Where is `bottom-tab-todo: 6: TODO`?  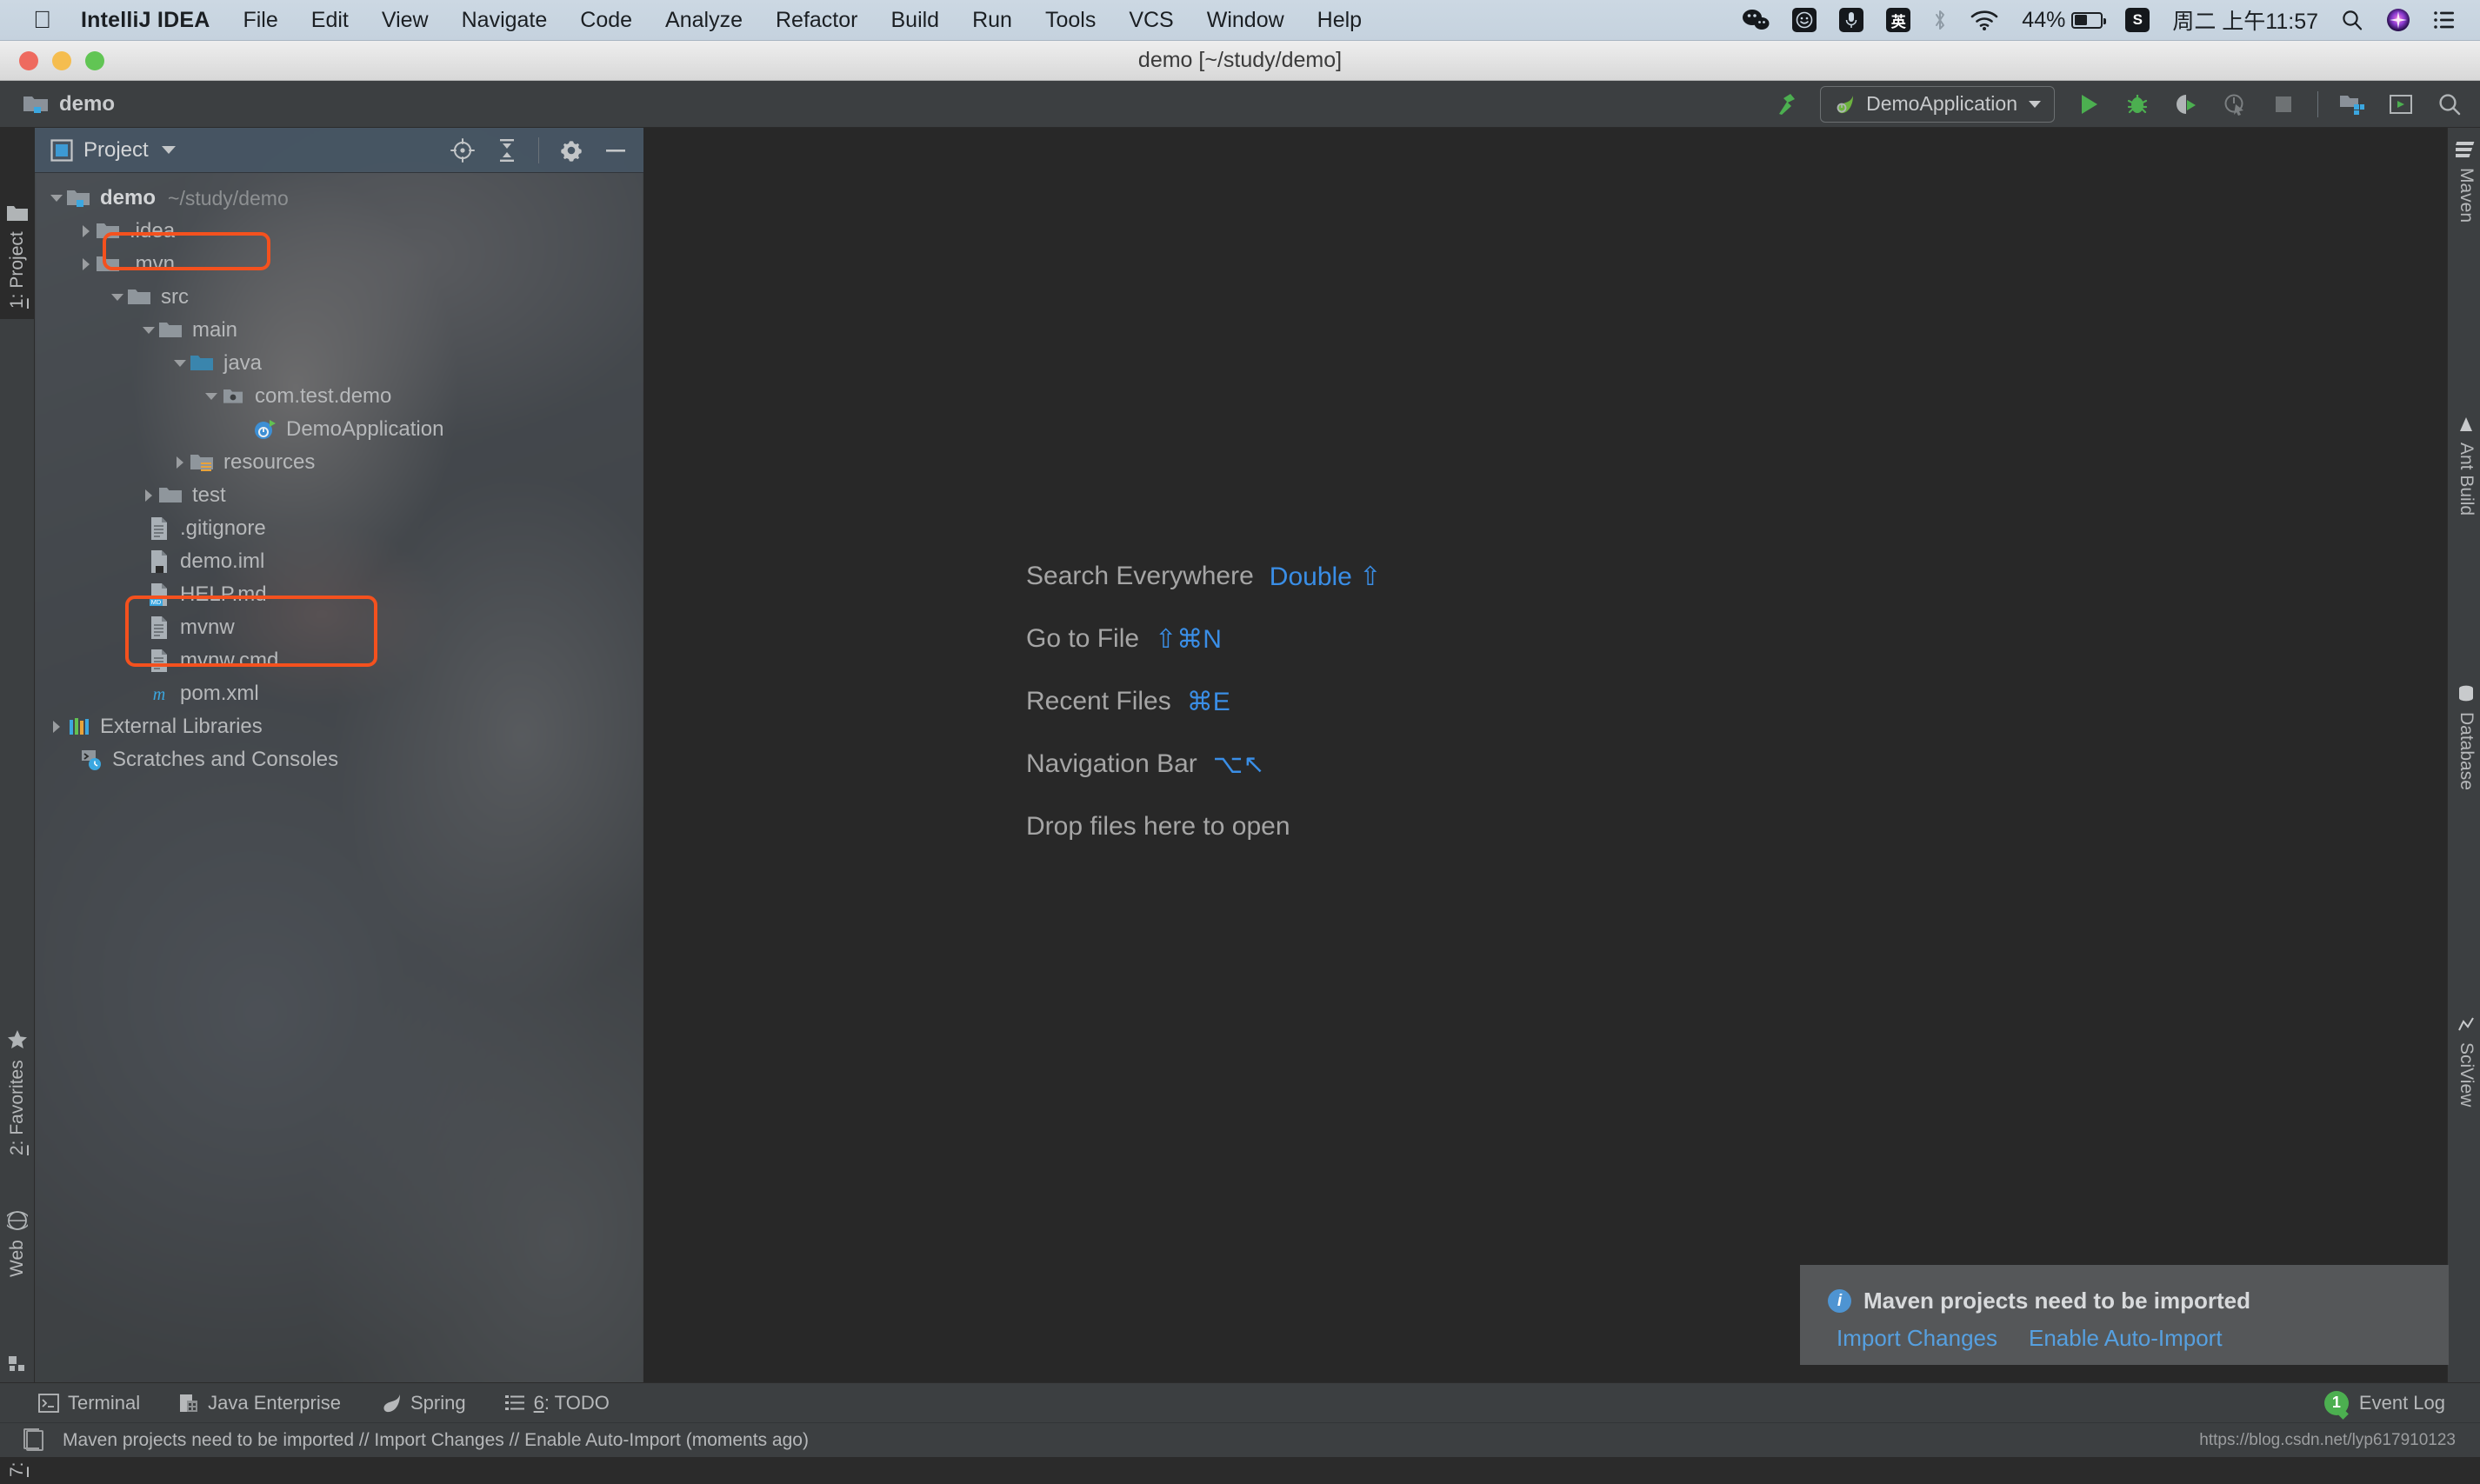
bottom-tab-todo: 6: TODO is located at coordinates (557, 1403).